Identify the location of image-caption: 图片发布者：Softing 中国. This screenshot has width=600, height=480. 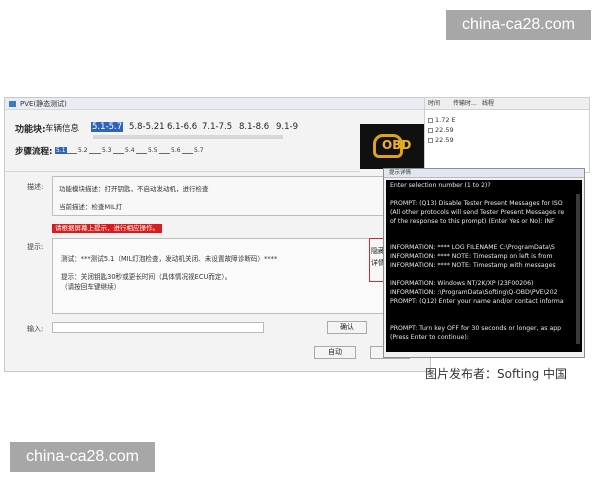
(496, 374).